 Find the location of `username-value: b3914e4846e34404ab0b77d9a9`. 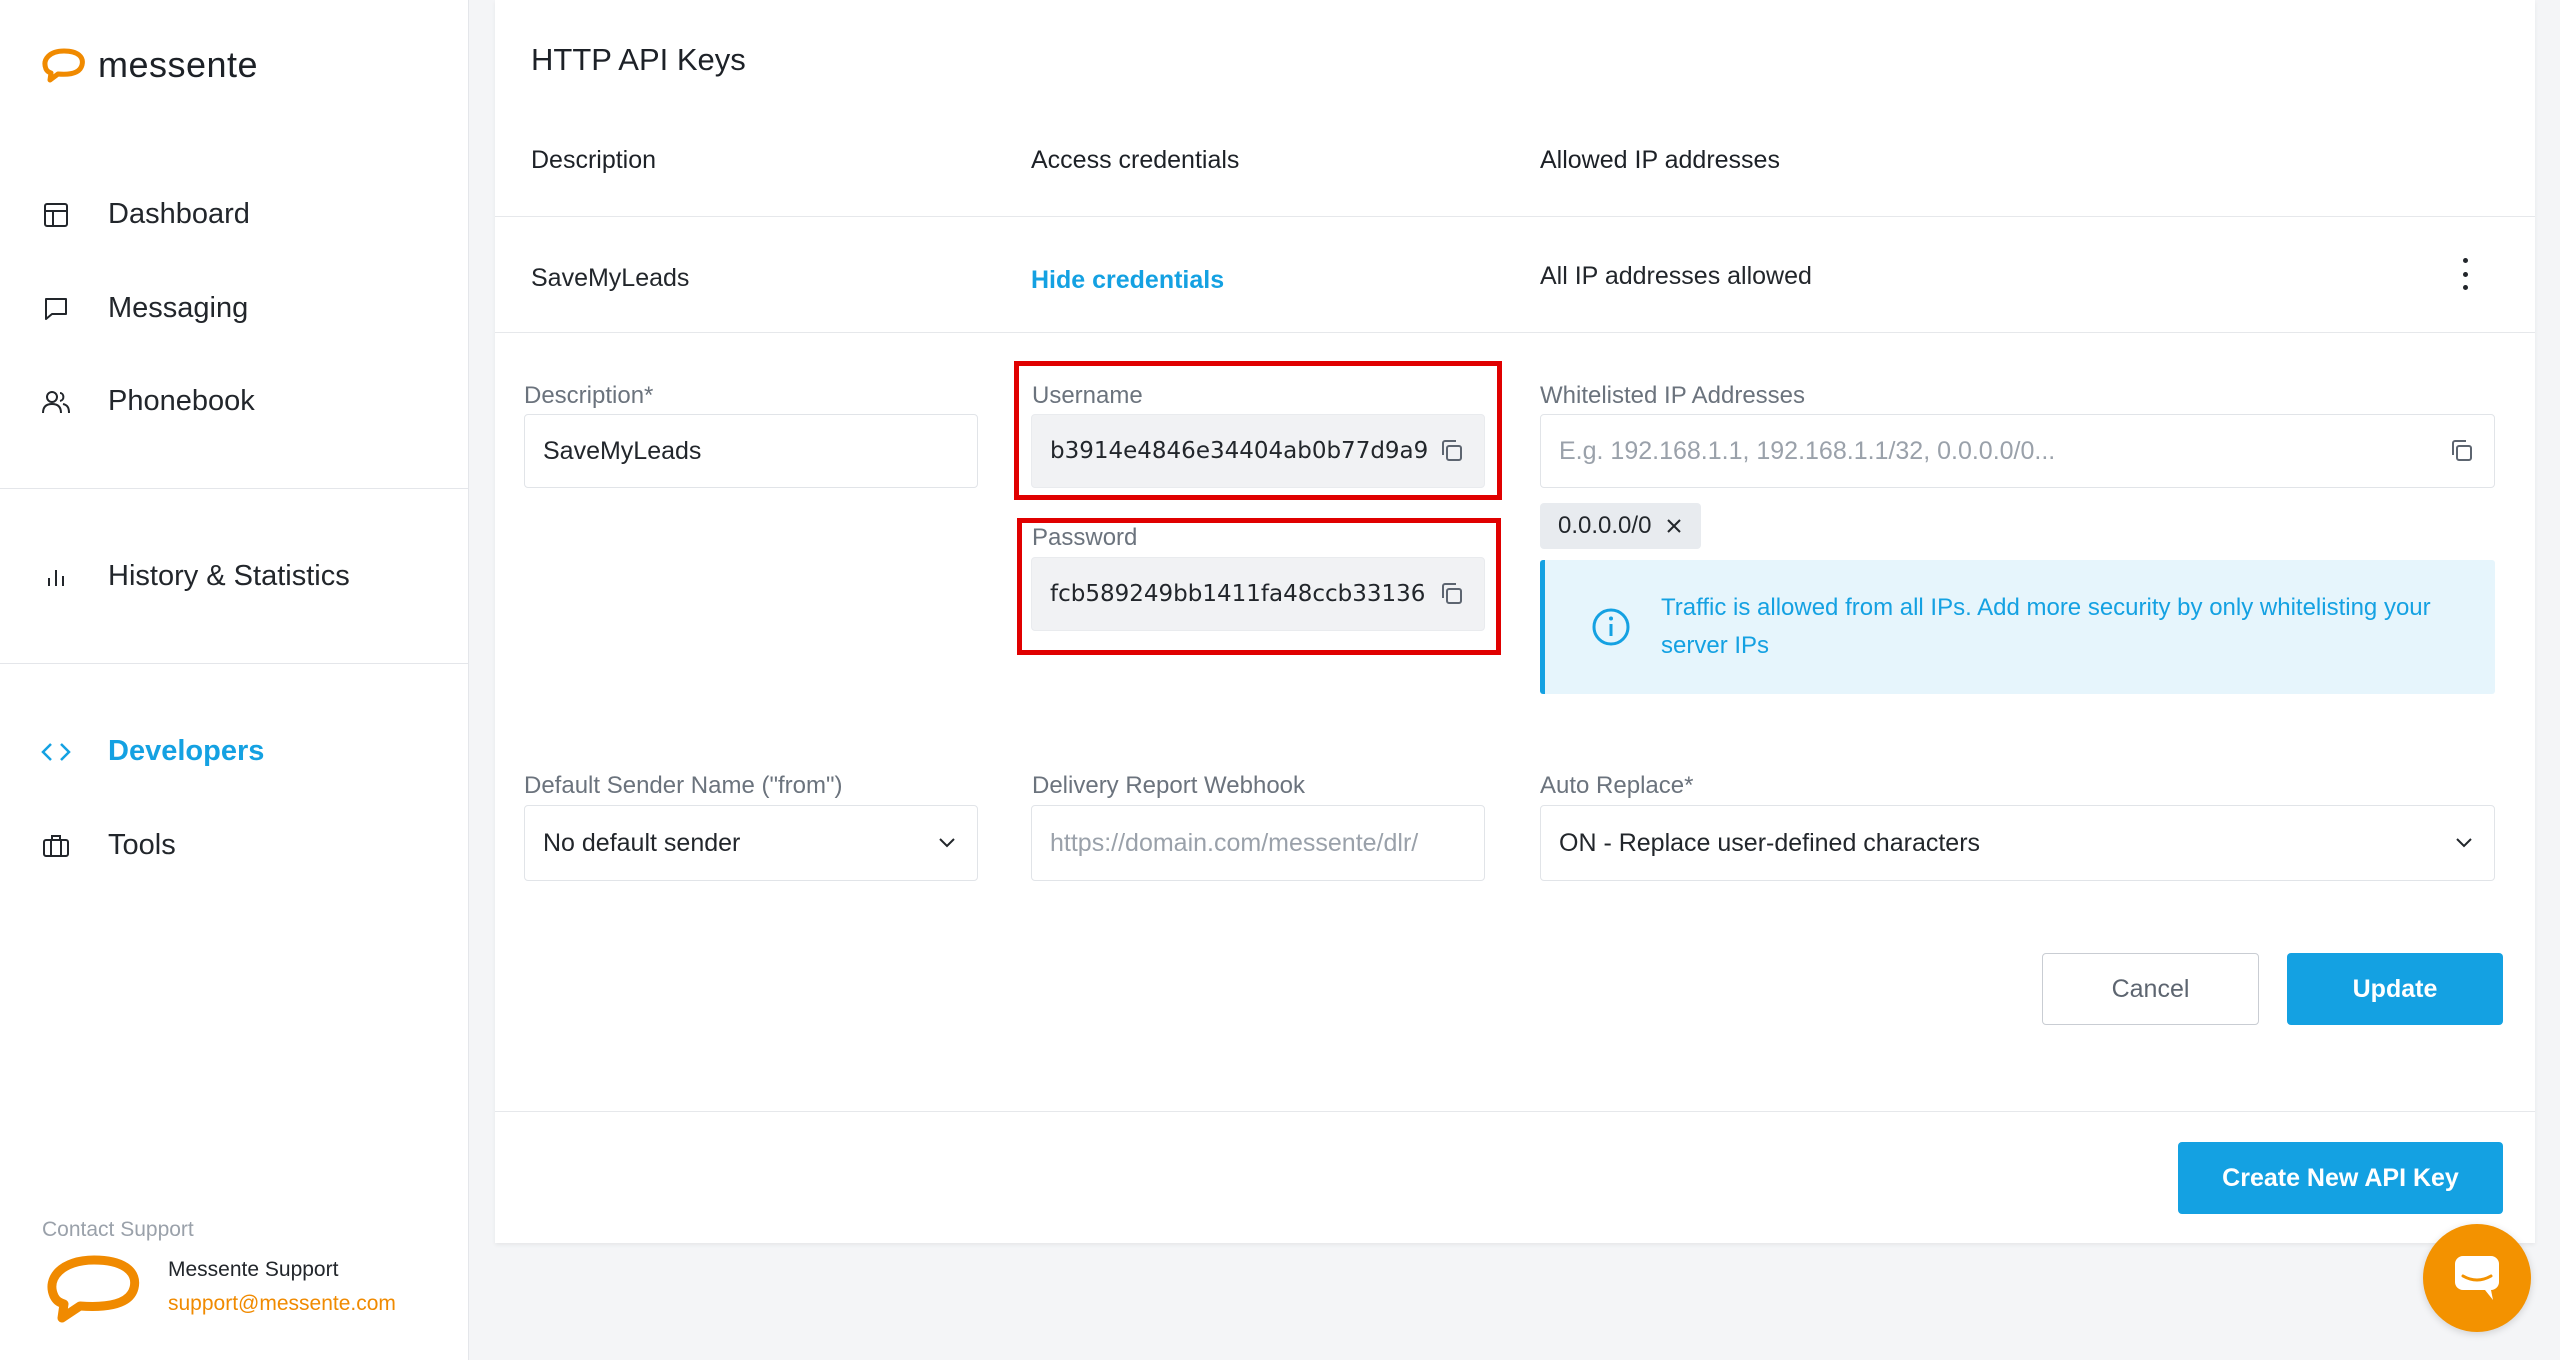

username-value: b3914e4846e34404ab0b77d9a9 is located at coordinates (1239, 451).